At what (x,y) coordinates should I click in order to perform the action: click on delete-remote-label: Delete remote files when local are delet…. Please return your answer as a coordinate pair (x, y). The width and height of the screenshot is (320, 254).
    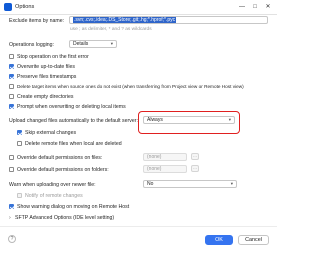
    Looking at the image, I should click on (73, 144).